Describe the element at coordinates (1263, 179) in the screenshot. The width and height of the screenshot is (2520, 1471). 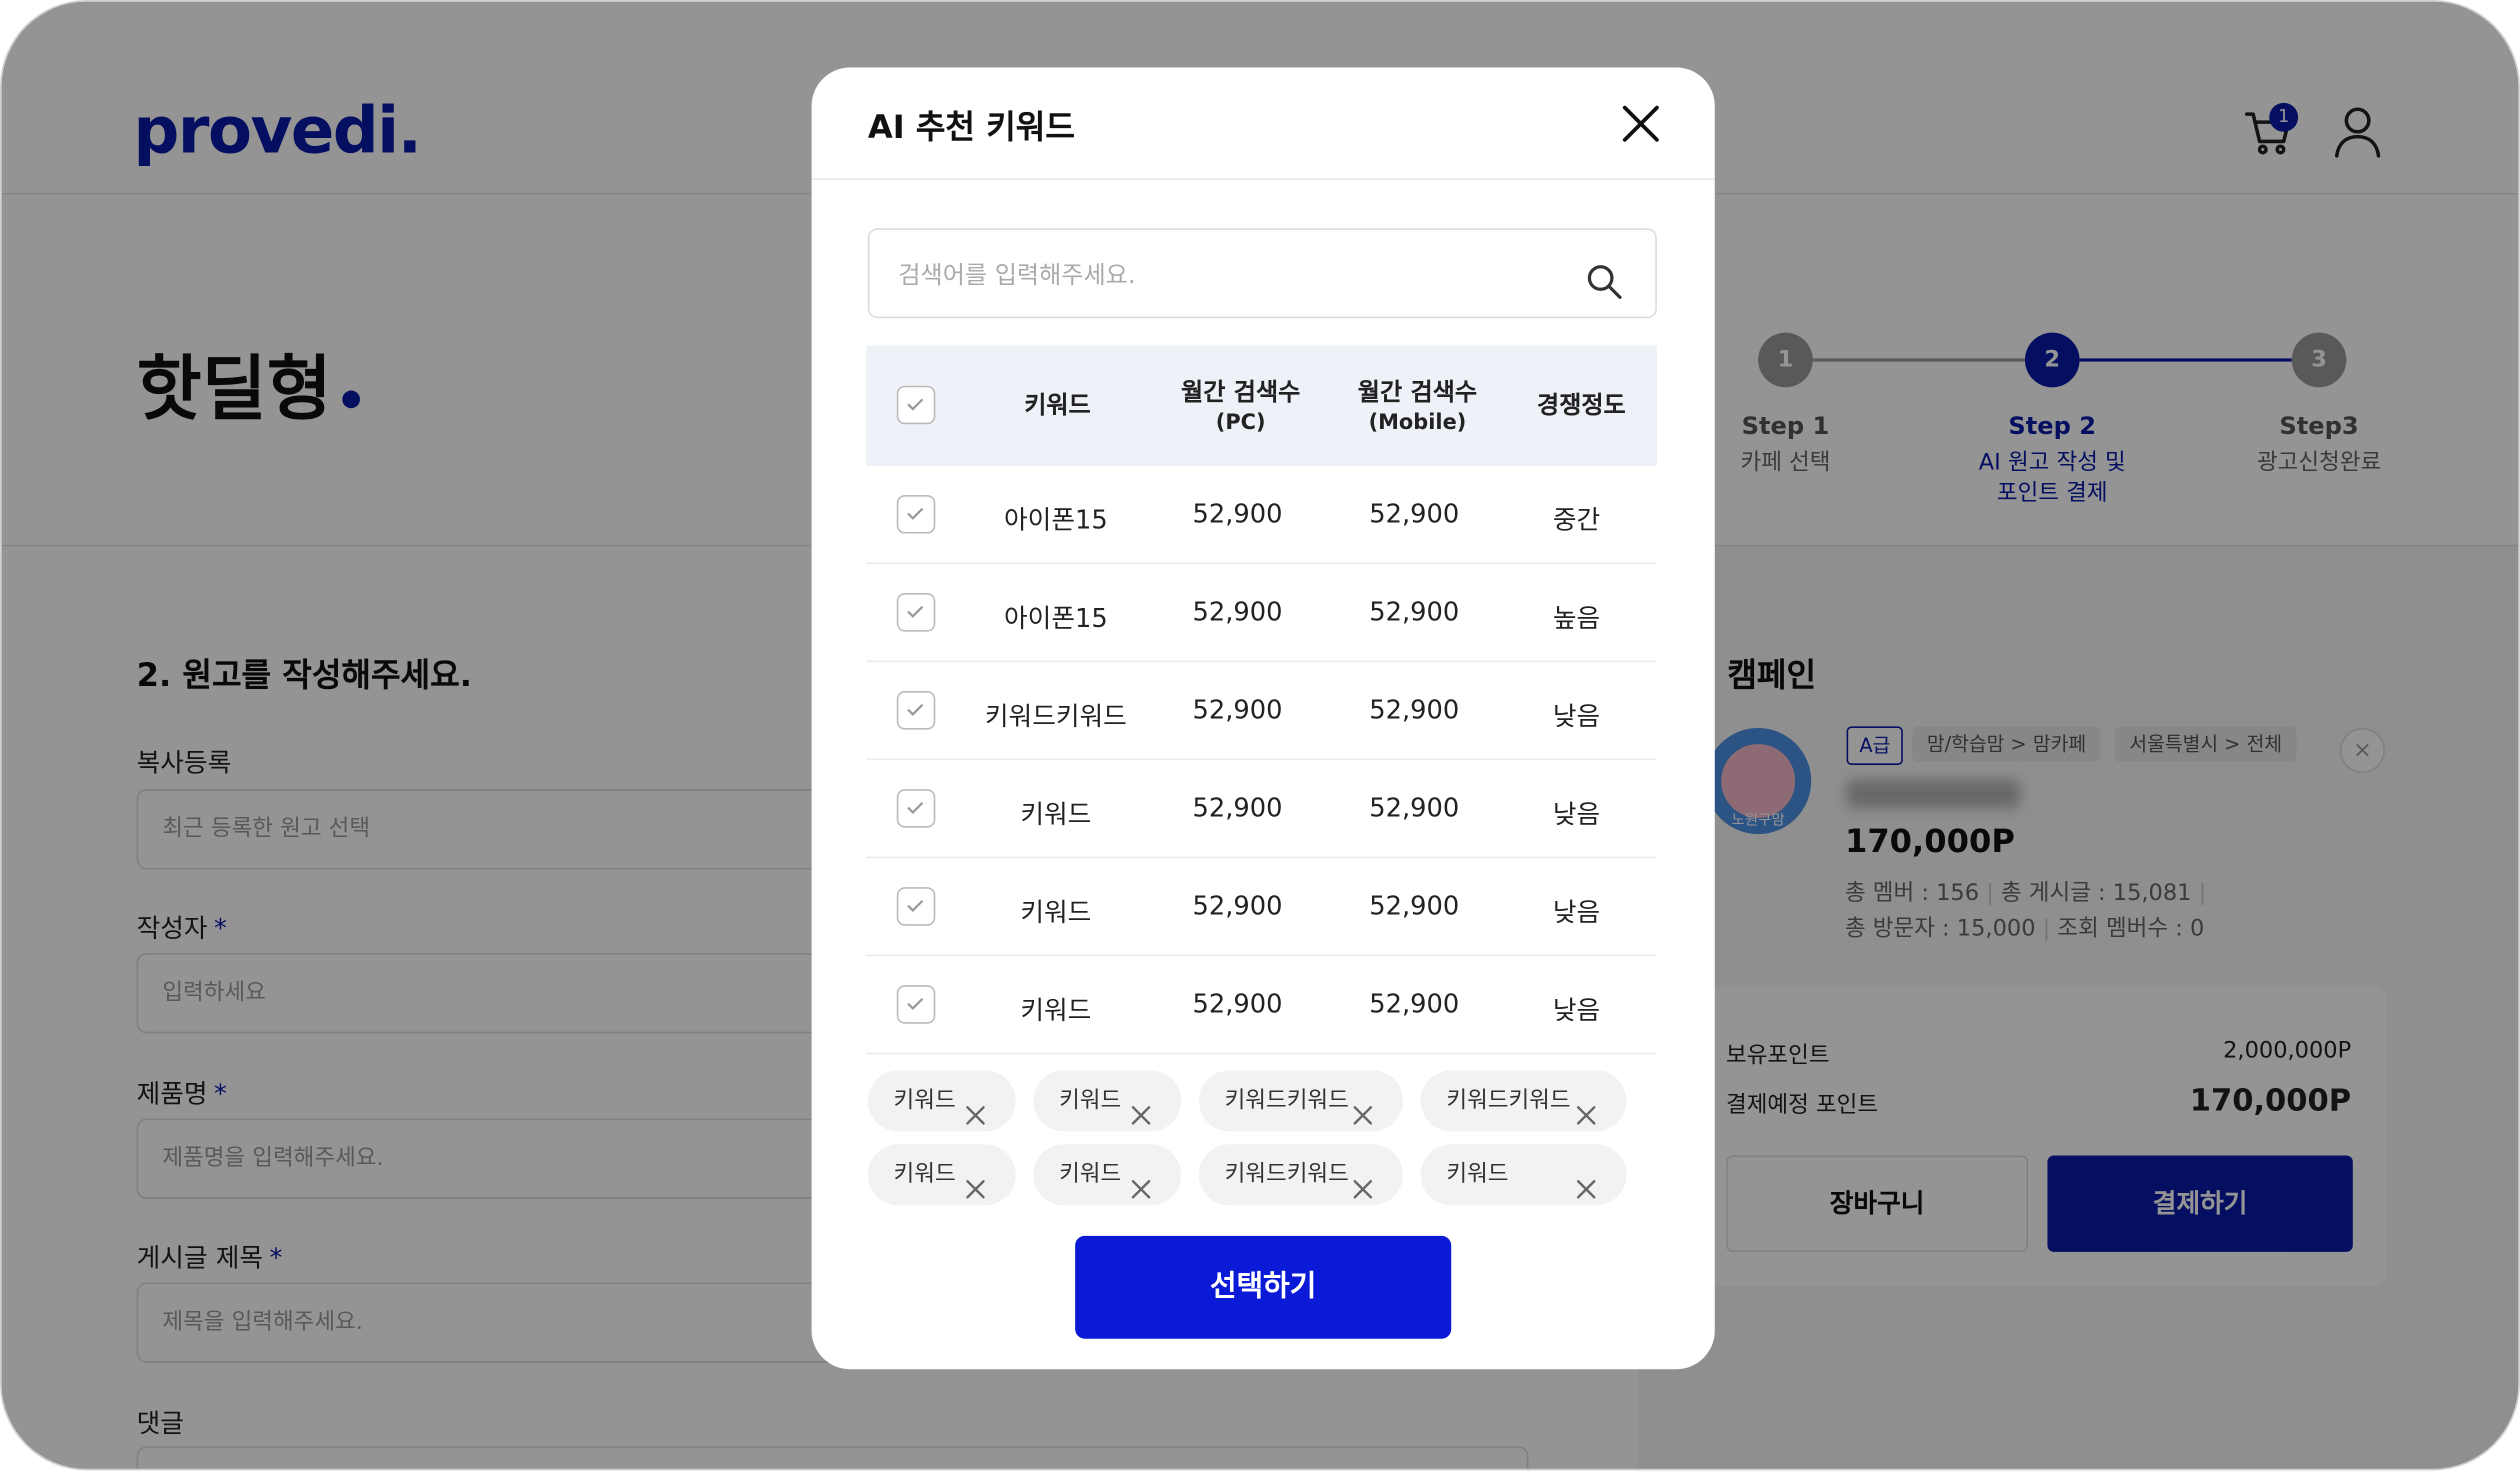
I see `modal-header-divider` at that location.